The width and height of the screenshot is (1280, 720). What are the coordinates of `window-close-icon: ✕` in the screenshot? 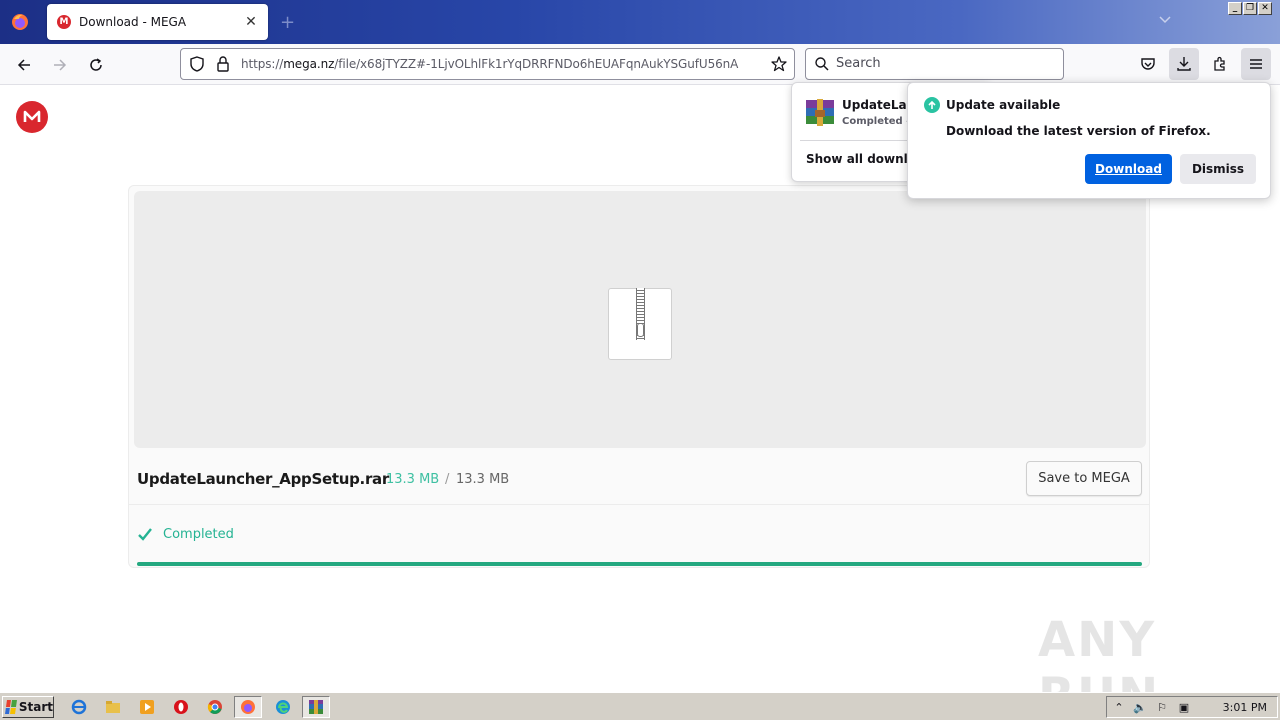 It's located at (1265, 8).